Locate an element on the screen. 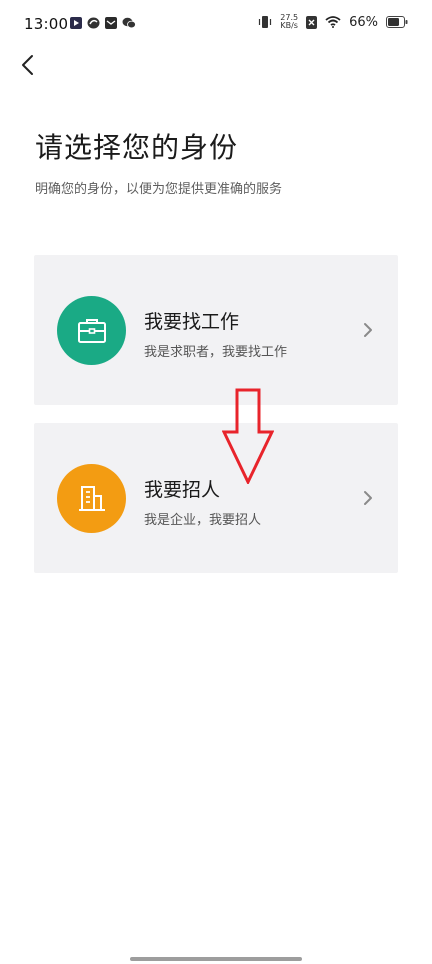 The height and width of the screenshot is (964, 432). back-arrow-icon is located at coordinates (27, 65).